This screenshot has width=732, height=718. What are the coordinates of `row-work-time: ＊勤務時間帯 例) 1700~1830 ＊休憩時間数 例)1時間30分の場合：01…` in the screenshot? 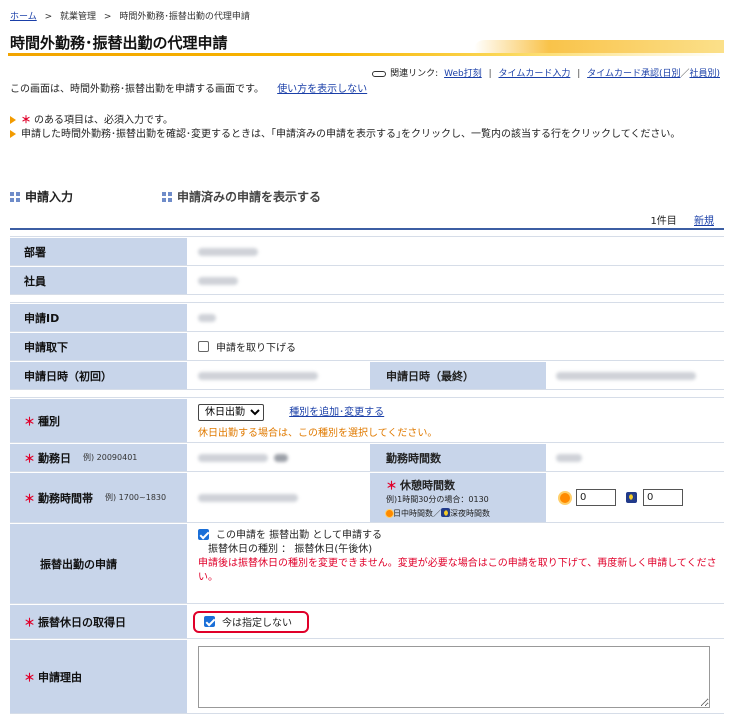 It's located at (367, 498).